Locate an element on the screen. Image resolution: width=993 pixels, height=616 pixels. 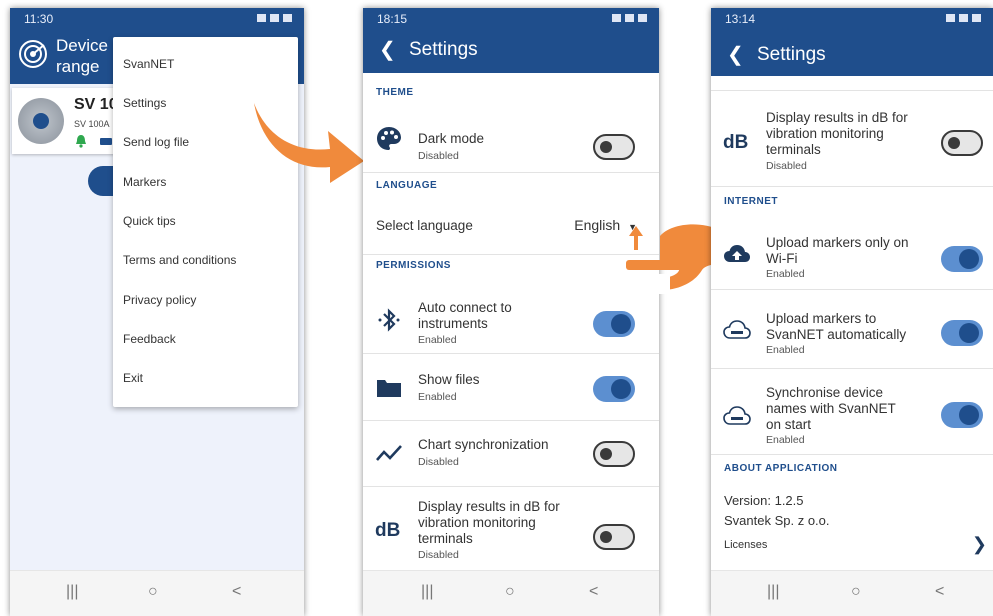
menu-item-svannet: SvanNET is located at coordinates (148, 64).